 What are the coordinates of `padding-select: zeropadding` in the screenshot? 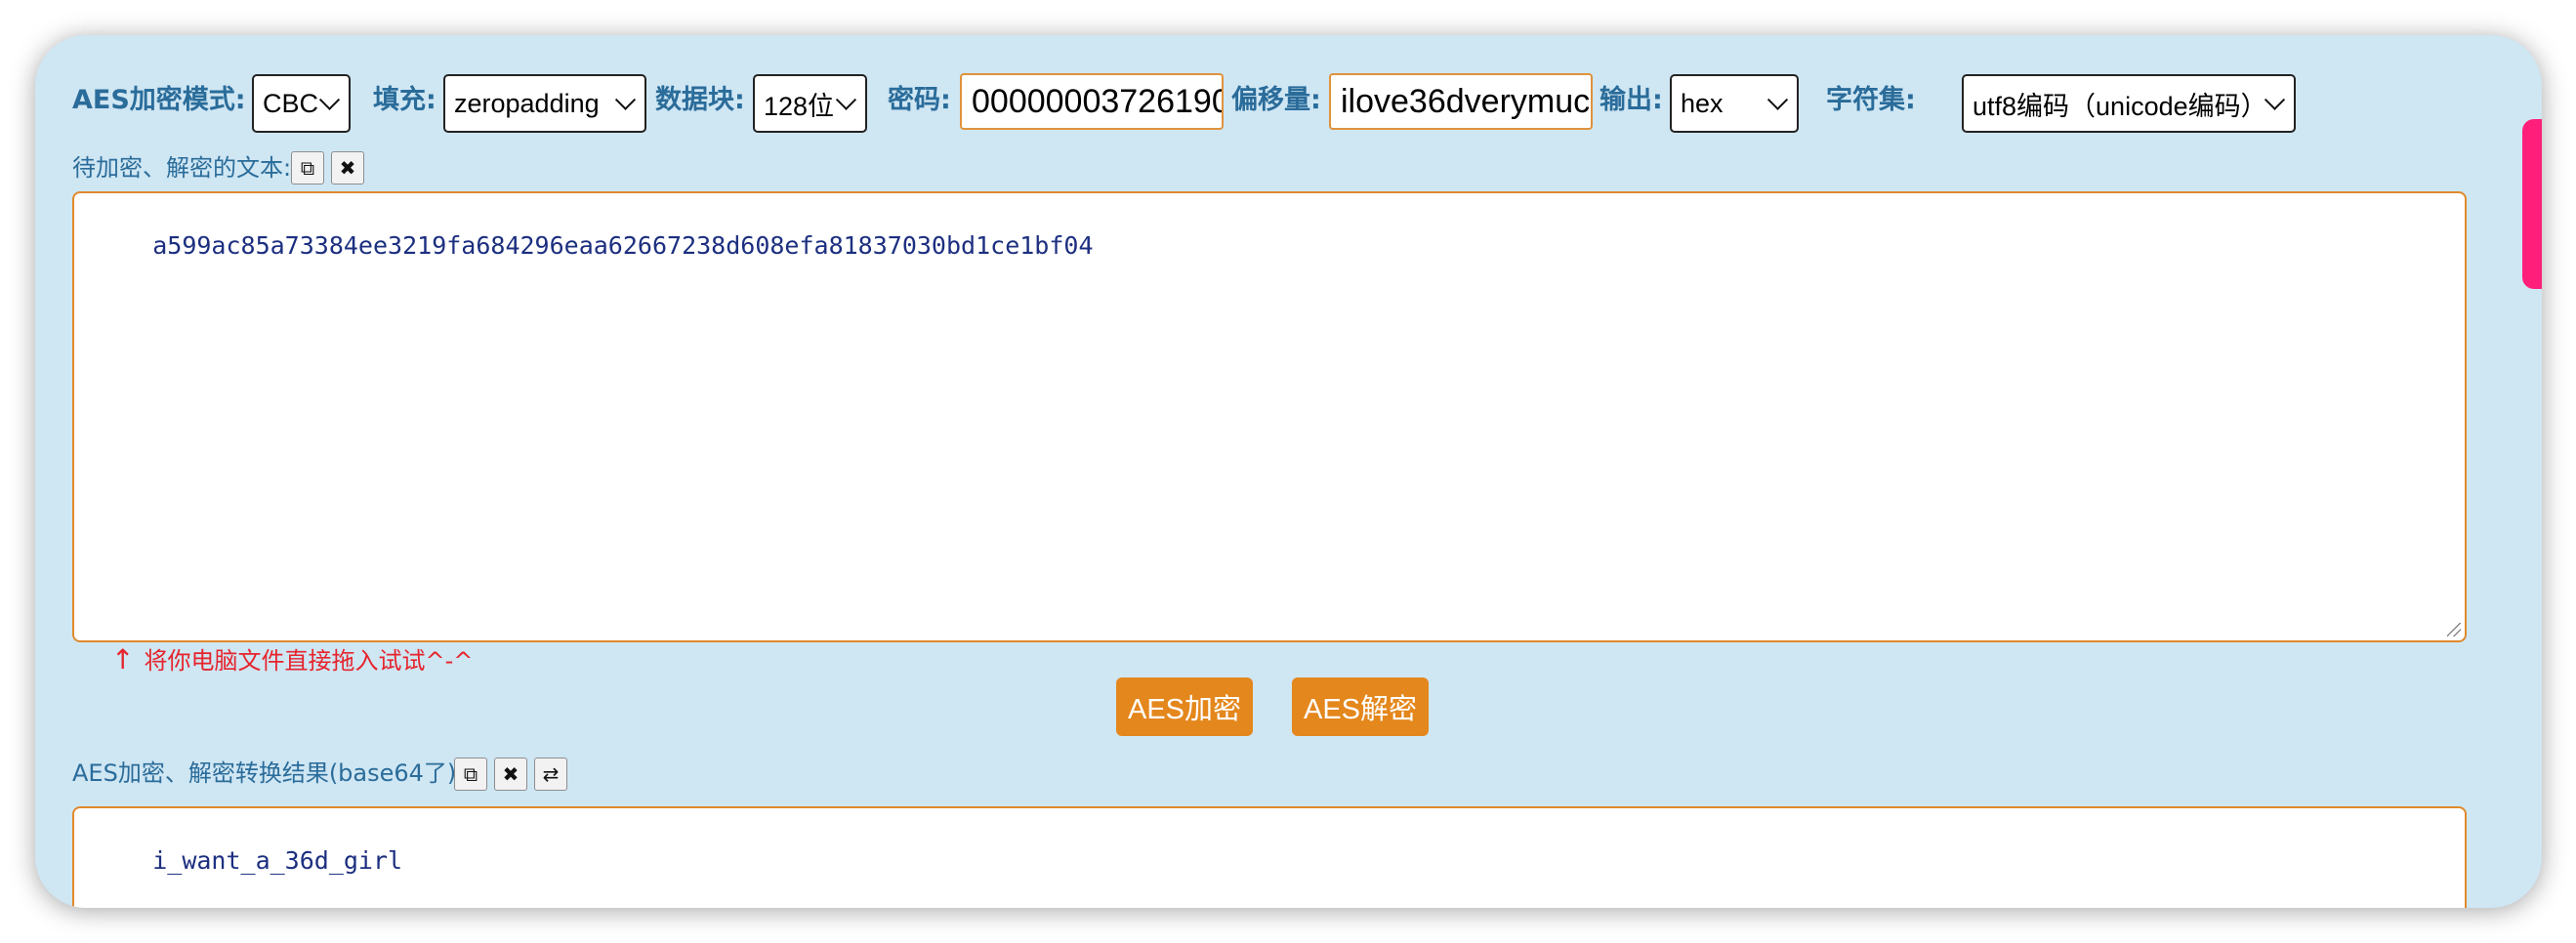 It's located at (544, 103).